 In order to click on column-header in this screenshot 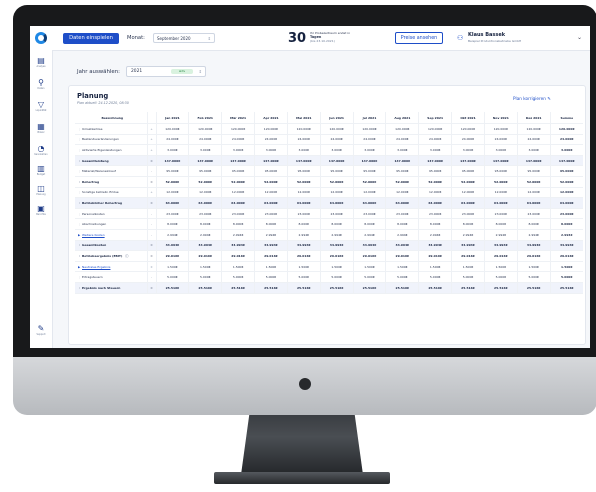, I will do `click(151, 118)`.